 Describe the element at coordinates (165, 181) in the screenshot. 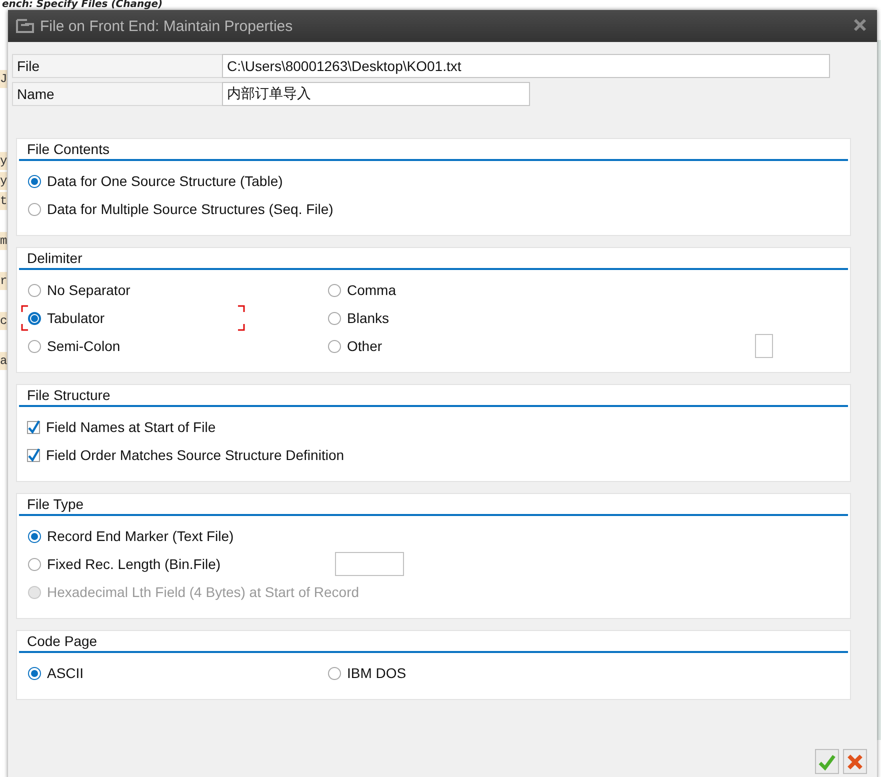

I see `option-label: Data for One Source Structure (Table)` at that location.